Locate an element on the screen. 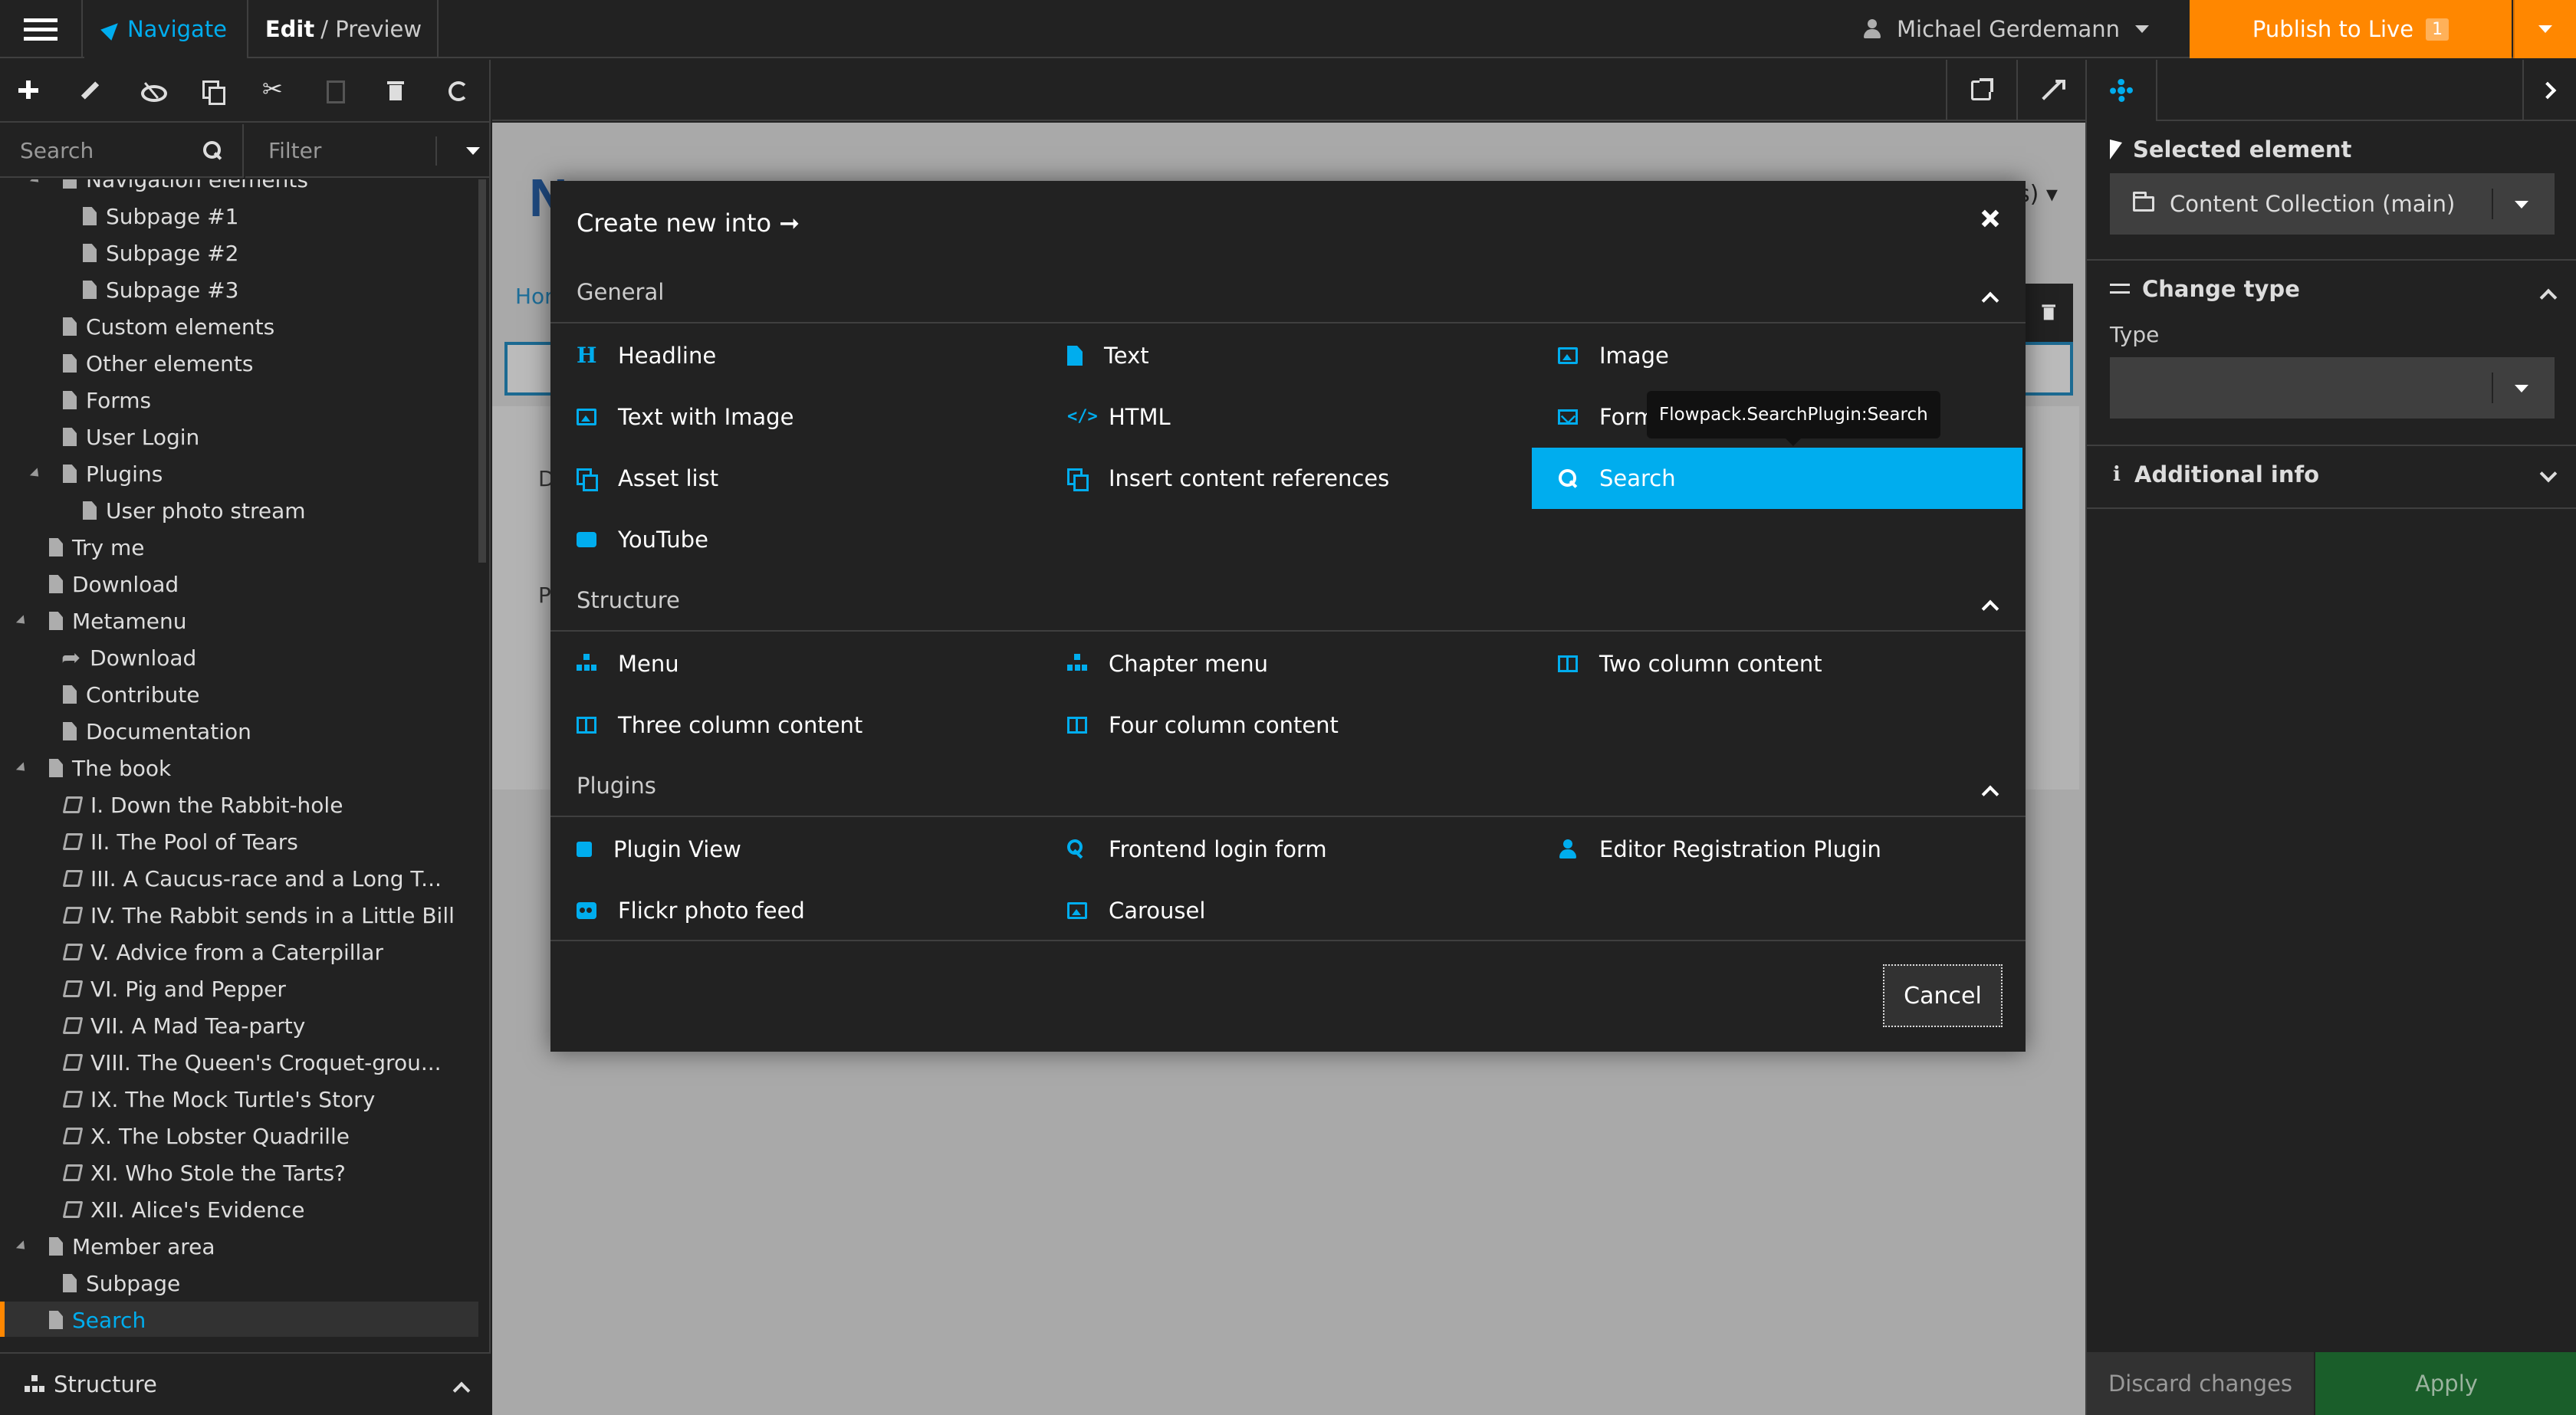  tree-node: V. Advice from a Caterpillar is located at coordinates (239, 952).